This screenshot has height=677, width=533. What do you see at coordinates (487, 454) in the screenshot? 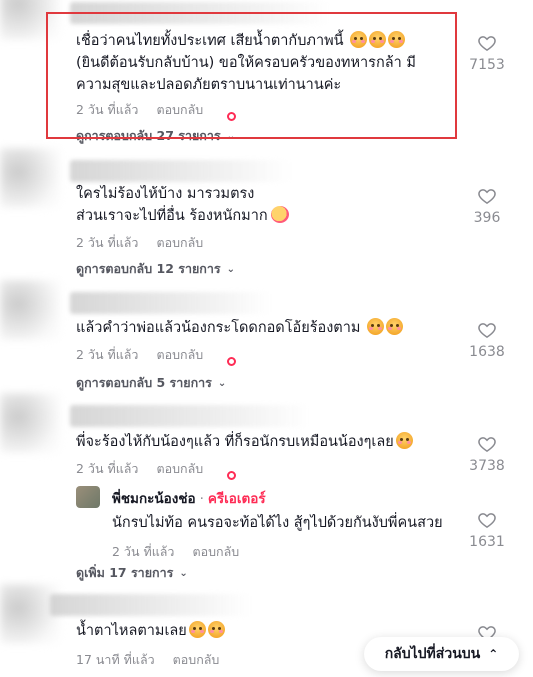
I see `like-button: 3738` at bounding box center [487, 454].